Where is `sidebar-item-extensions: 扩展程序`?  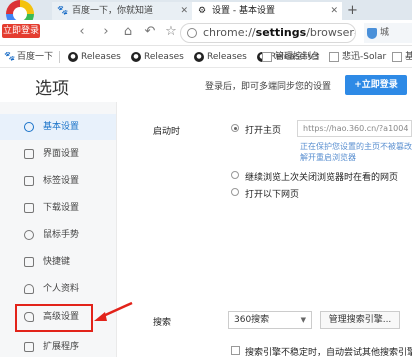
sidebar-item-extensions: 扩展程序 is located at coordinates (58, 347).